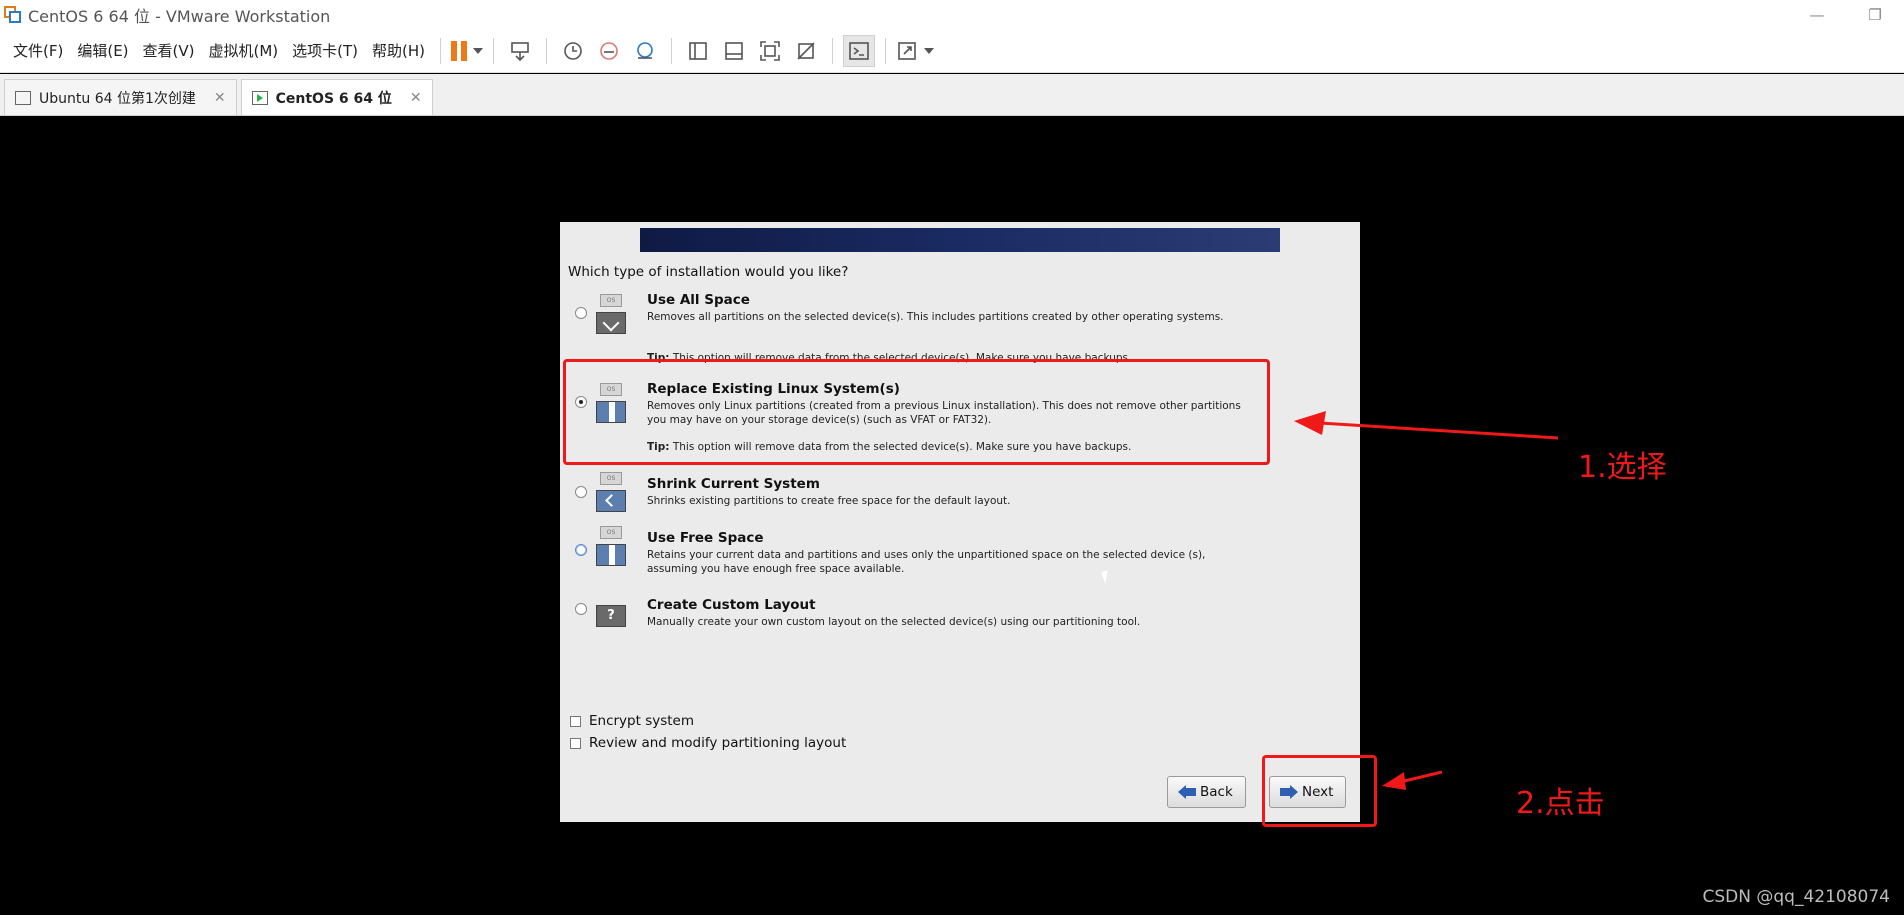 The image size is (1904, 915). Describe the element at coordinates (642, 721) in the screenshot. I see `checkbox-label: Encrypt system` at that location.